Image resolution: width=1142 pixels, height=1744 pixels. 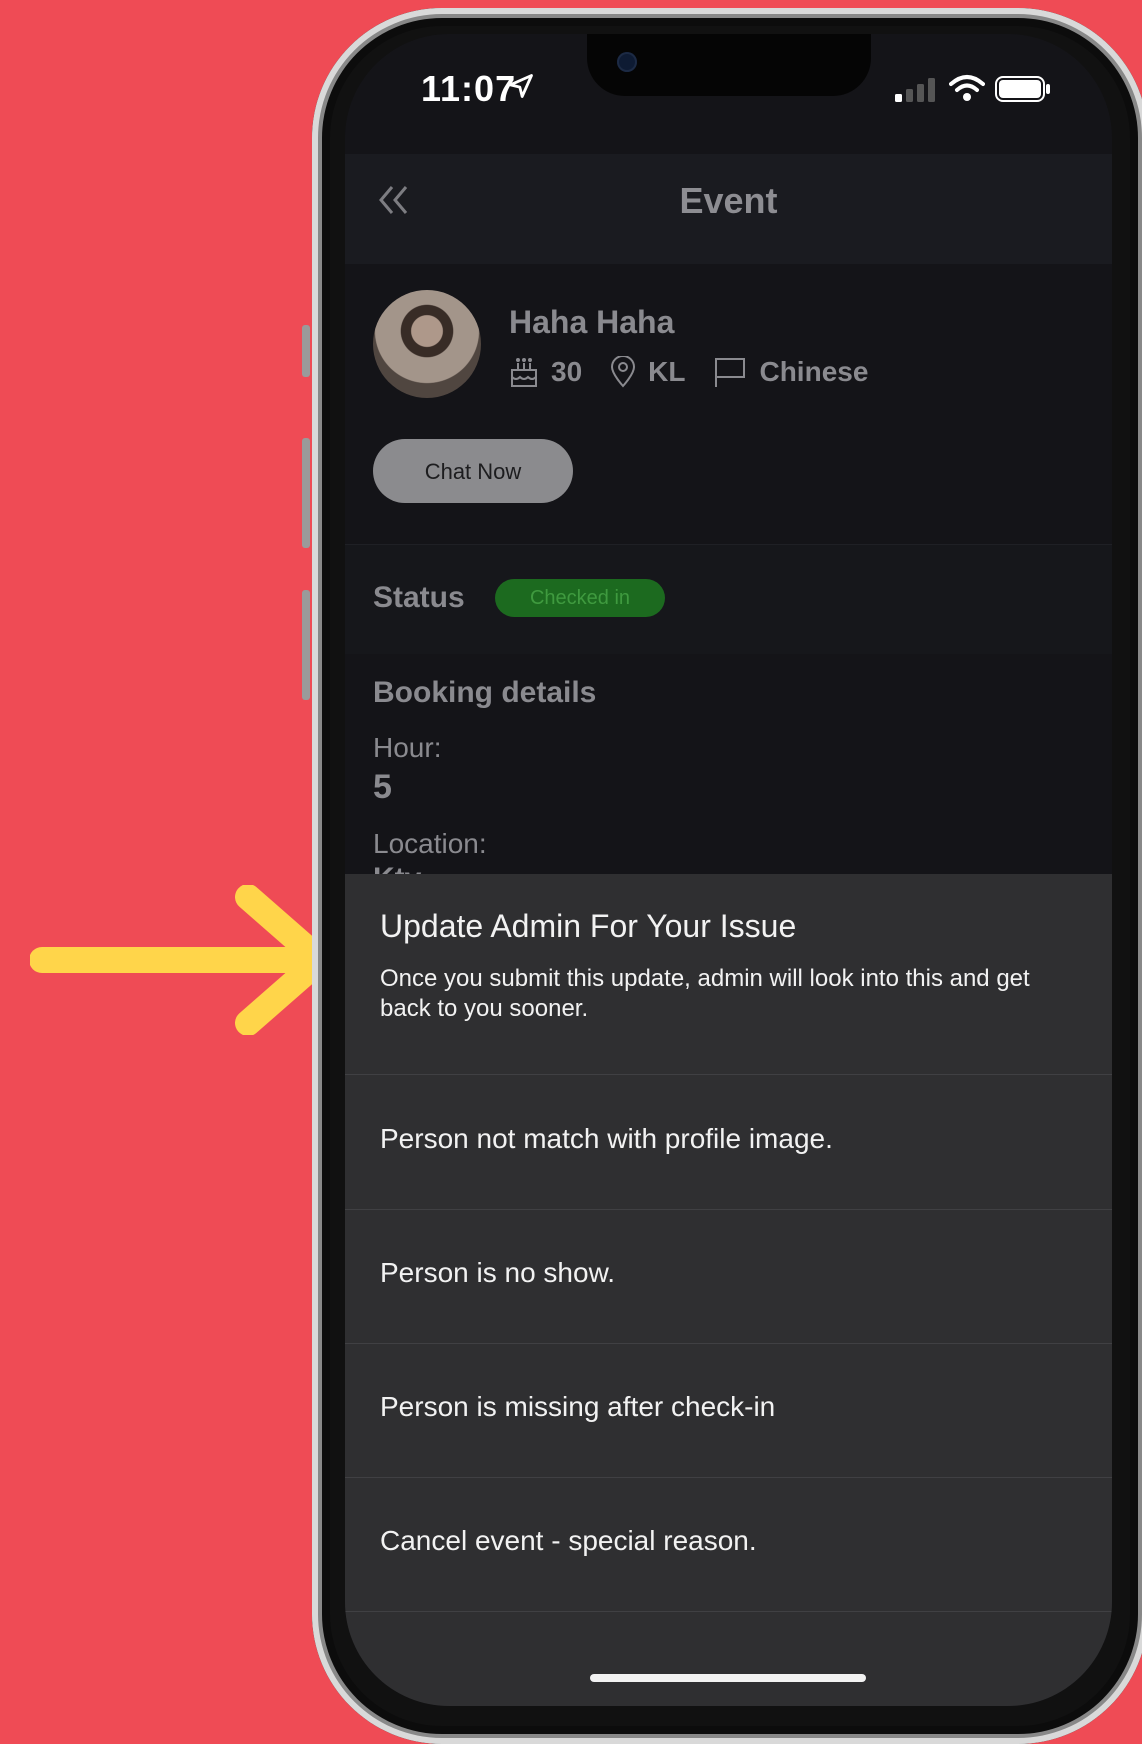 What do you see at coordinates (306, 493) in the screenshot?
I see `phone-volume-up` at bounding box center [306, 493].